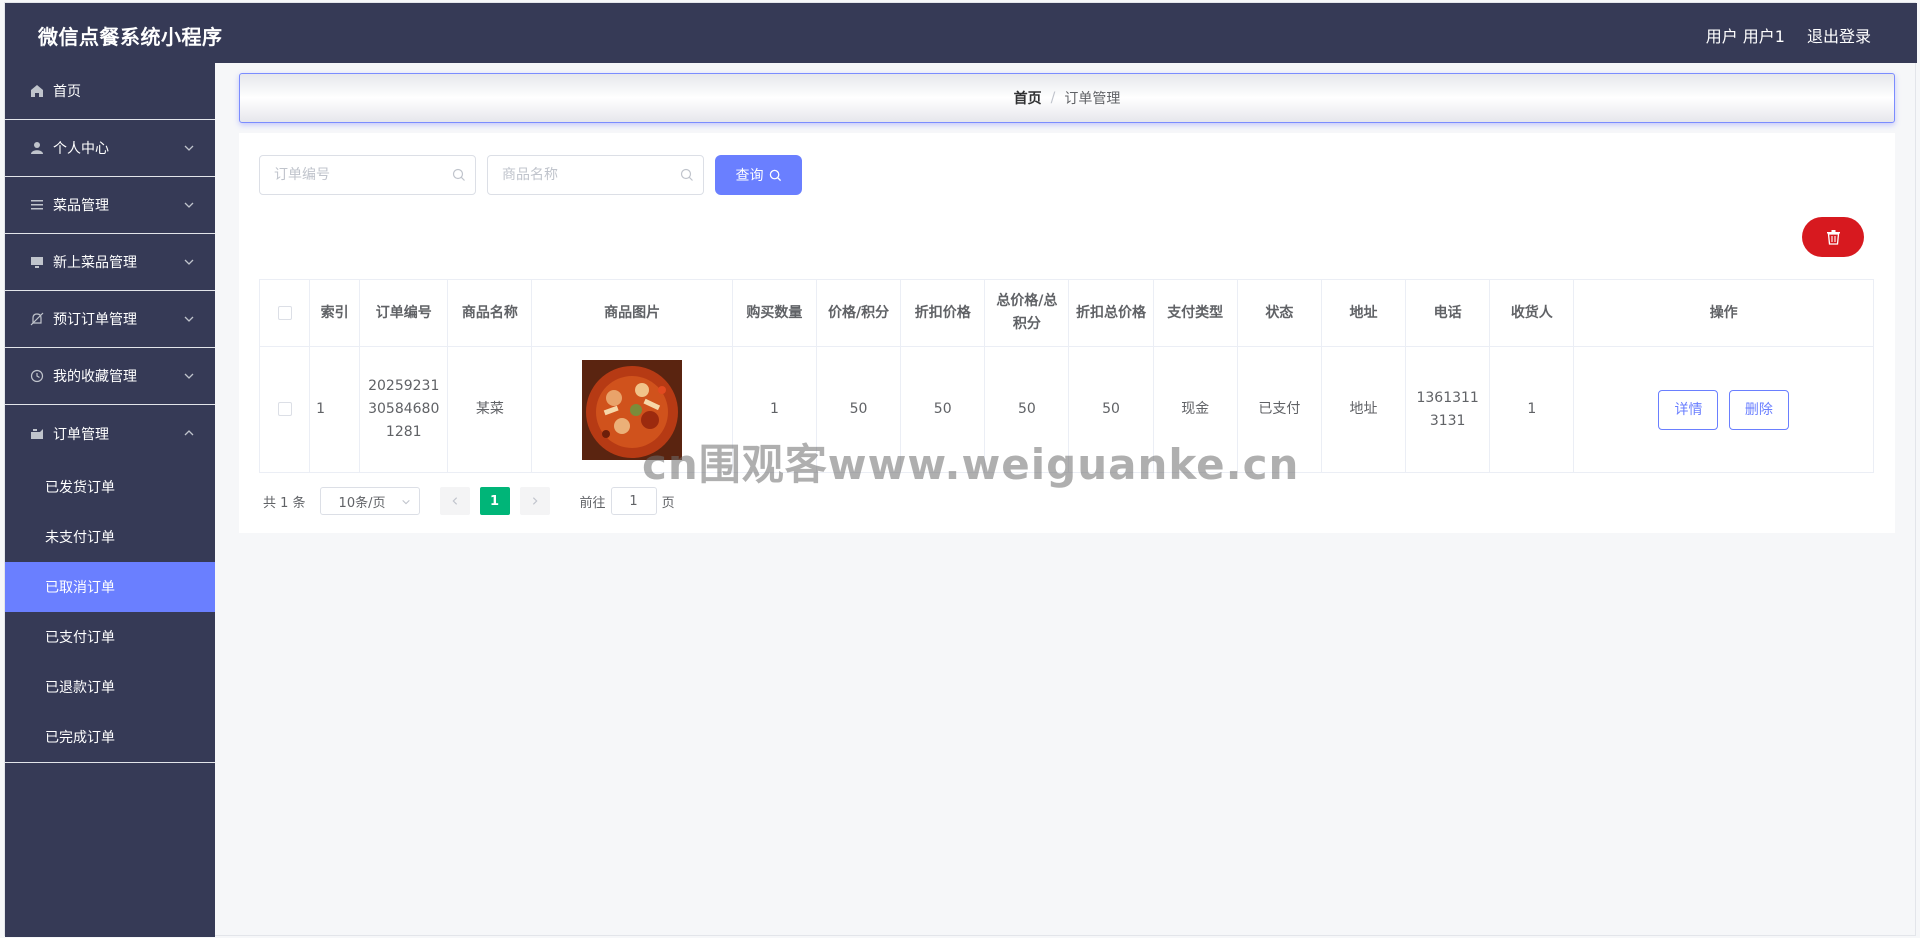 The height and width of the screenshot is (938, 1920). What do you see at coordinates (1688, 409) in the screenshot?
I see `detail-button: 详情` at bounding box center [1688, 409].